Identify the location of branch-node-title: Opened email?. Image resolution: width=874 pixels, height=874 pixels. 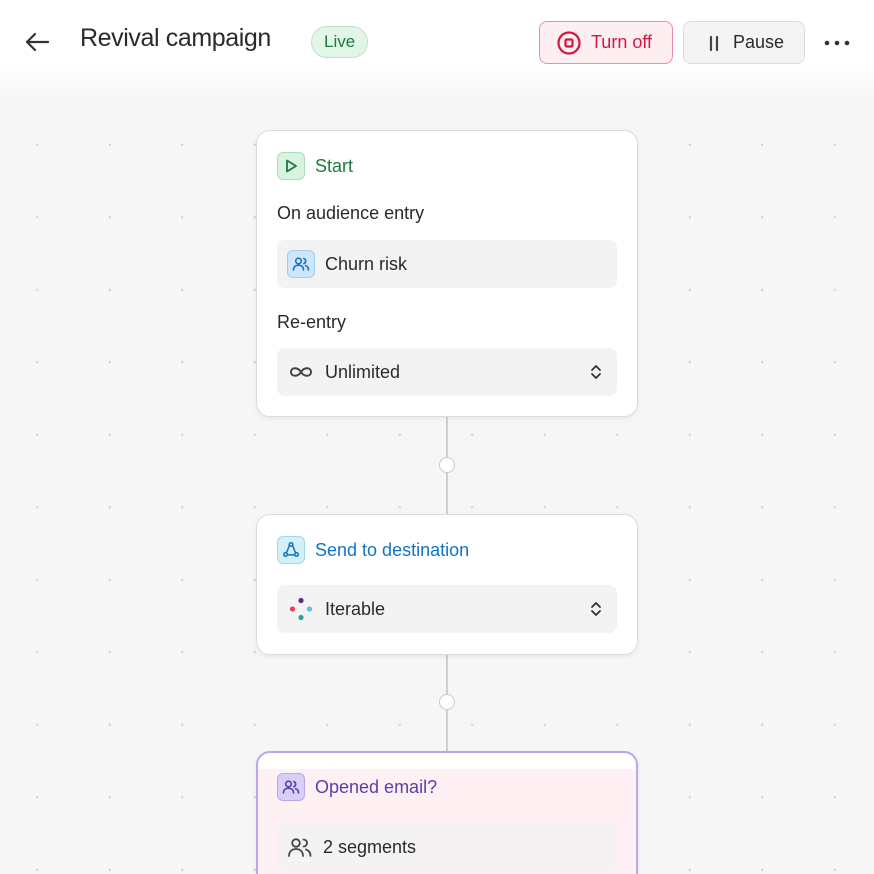
(376, 786).